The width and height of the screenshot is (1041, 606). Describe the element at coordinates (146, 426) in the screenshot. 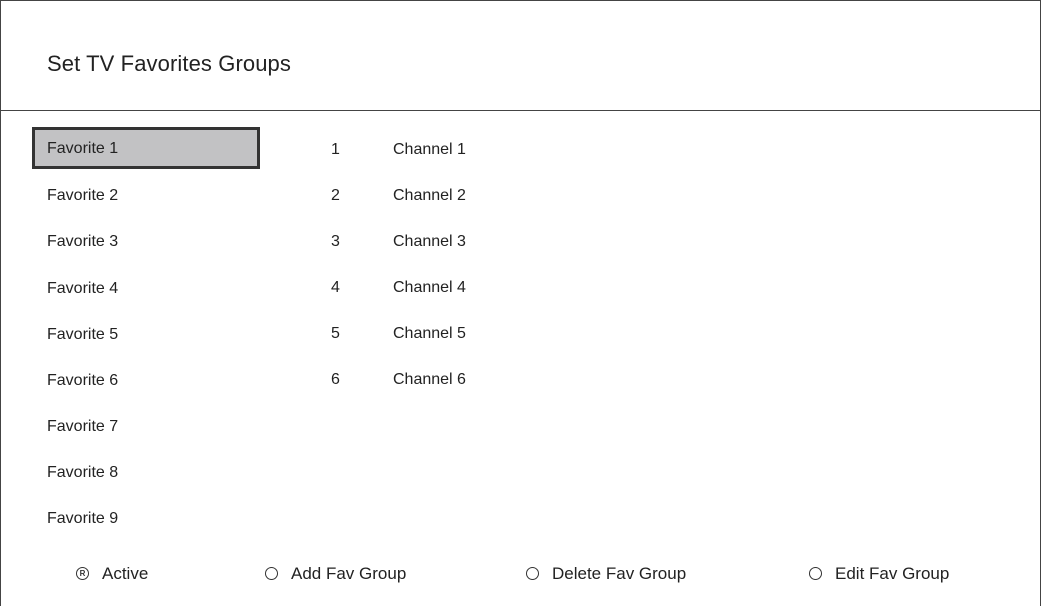

I see `favorite-item-7: Favorite 7` at that location.